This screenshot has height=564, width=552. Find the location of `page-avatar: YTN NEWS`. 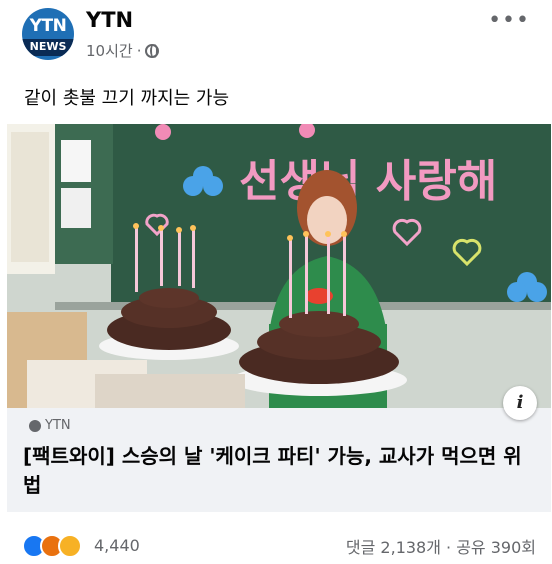

page-avatar: YTN NEWS is located at coordinates (48, 34).